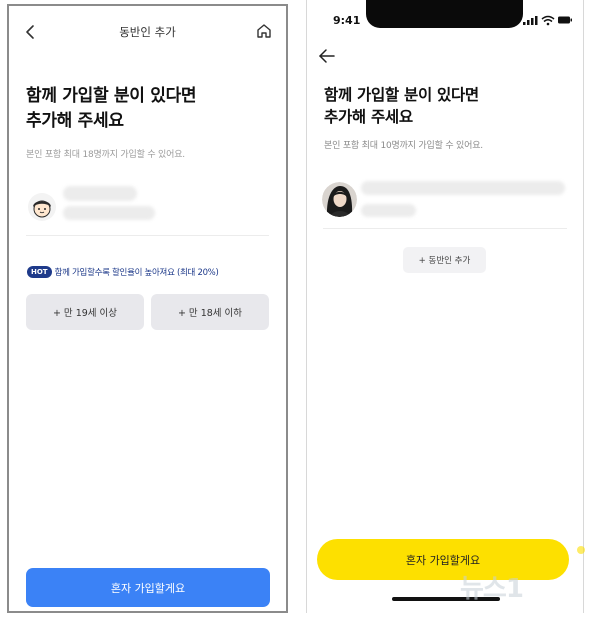 This screenshot has height=619, width=594. I want to click on back-arrow-icon, so click(327, 56).